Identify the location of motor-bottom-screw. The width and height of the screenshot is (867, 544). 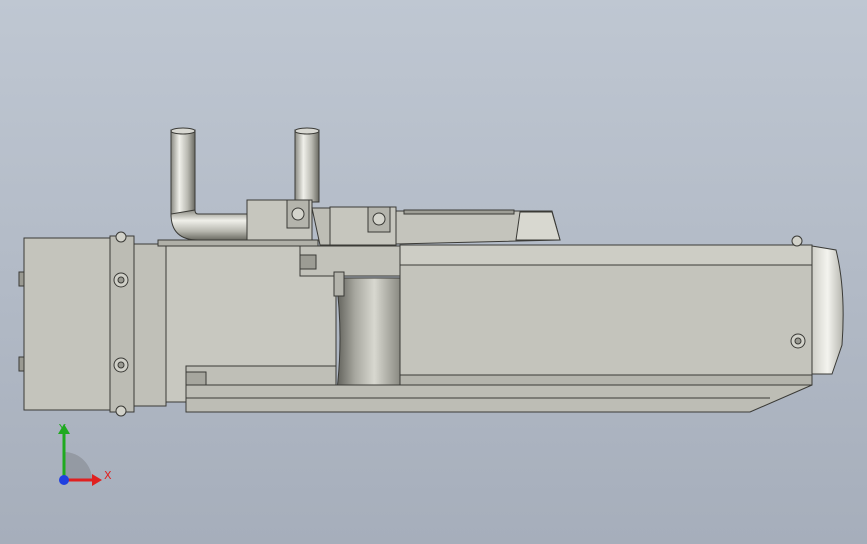
(121, 411).